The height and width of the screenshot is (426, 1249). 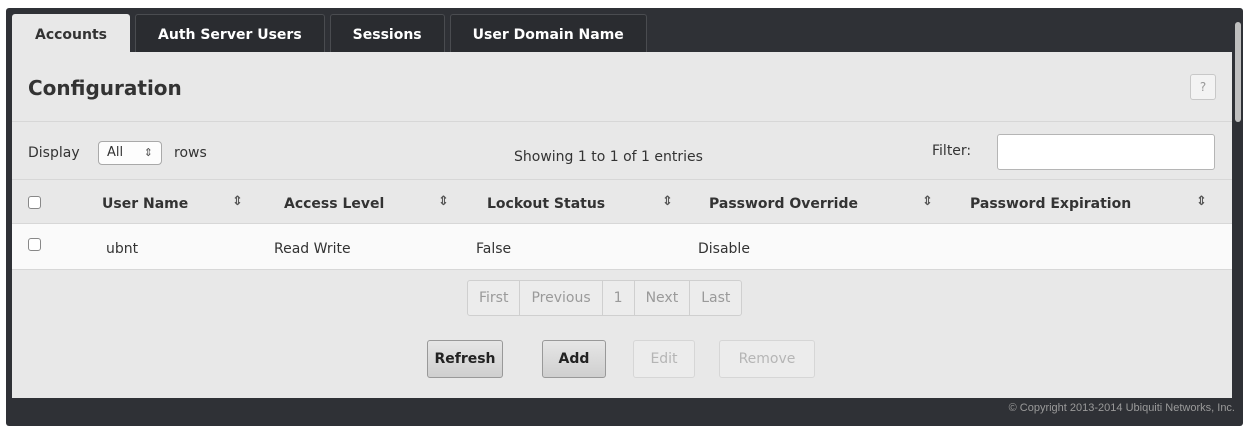 What do you see at coordinates (105, 88) in the screenshot?
I see `page-title: Configuration` at bounding box center [105, 88].